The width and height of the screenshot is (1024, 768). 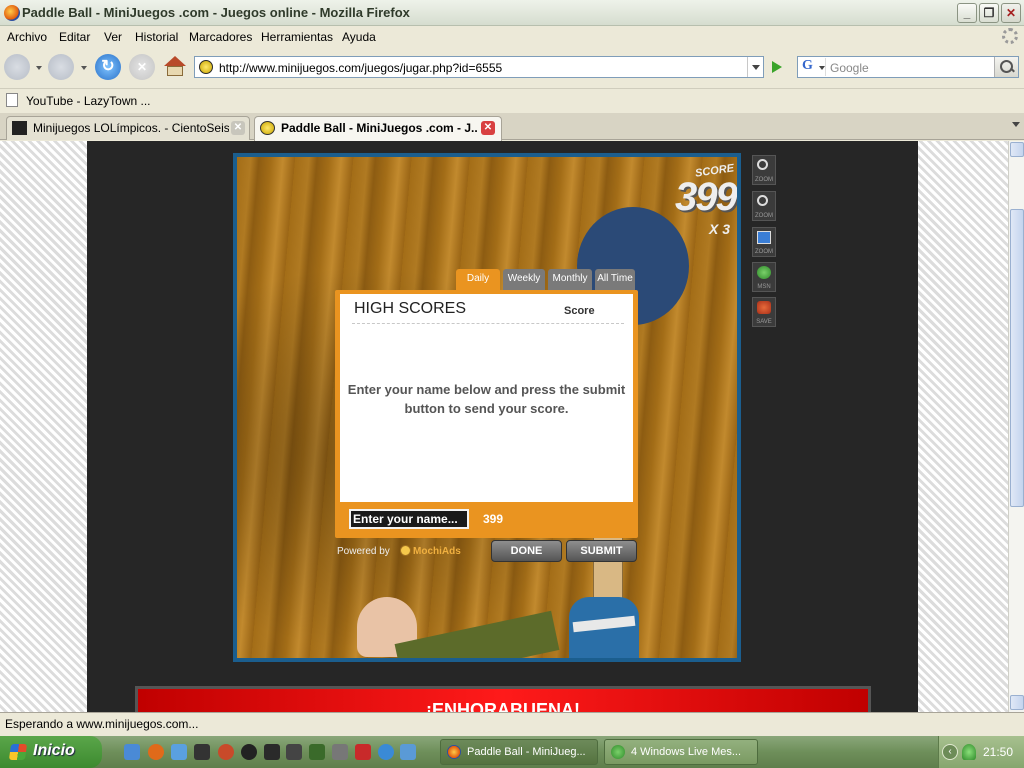 I want to click on menu-archivo: Archivo, so click(x=27, y=37).